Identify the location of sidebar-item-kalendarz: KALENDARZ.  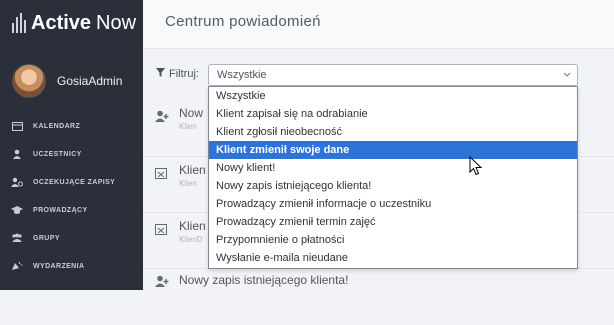
(71, 126).